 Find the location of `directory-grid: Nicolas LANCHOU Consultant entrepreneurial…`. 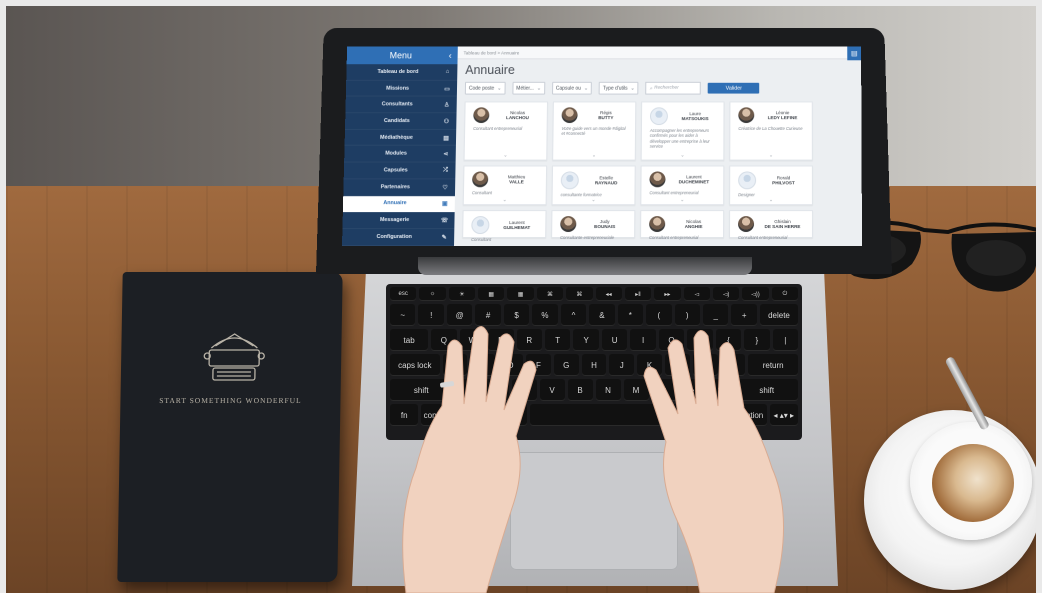

directory-grid: Nicolas LANCHOU Consultant entrepreneurial… is located at coordinates (658, 170).